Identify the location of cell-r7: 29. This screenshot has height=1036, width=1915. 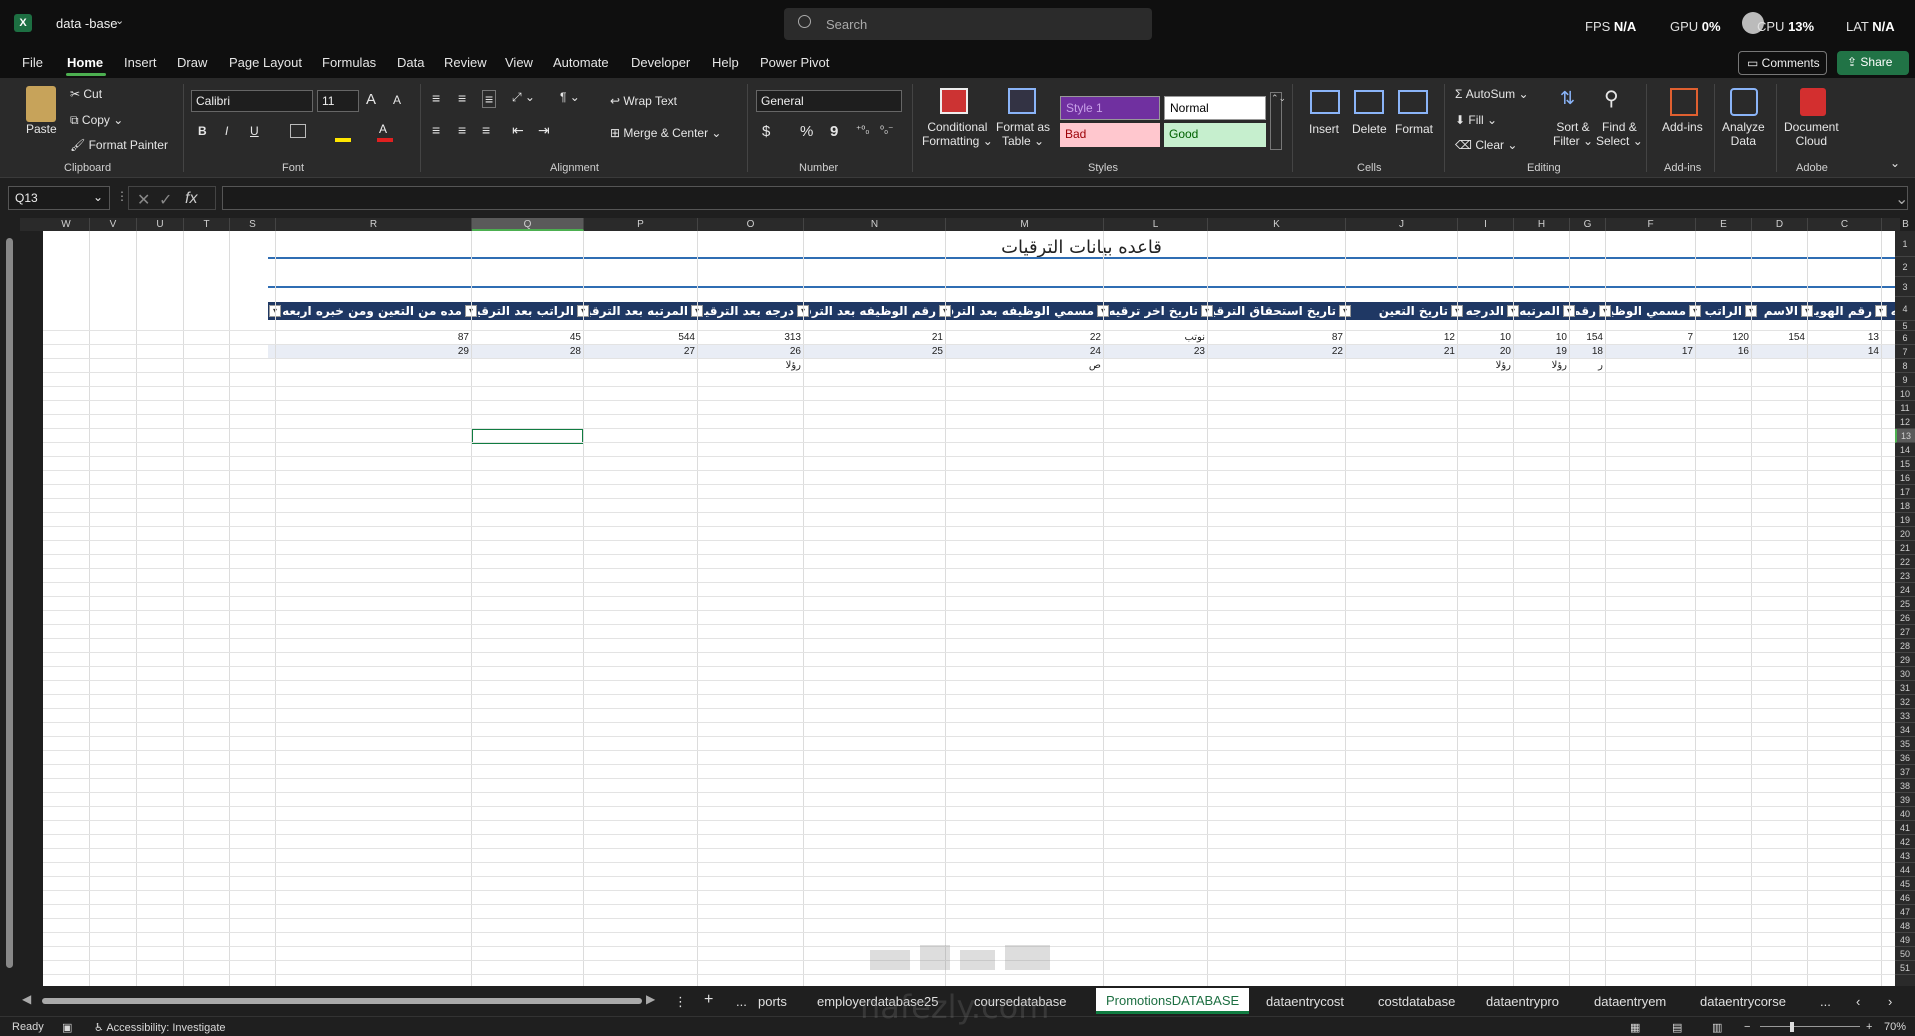
(372, 352).